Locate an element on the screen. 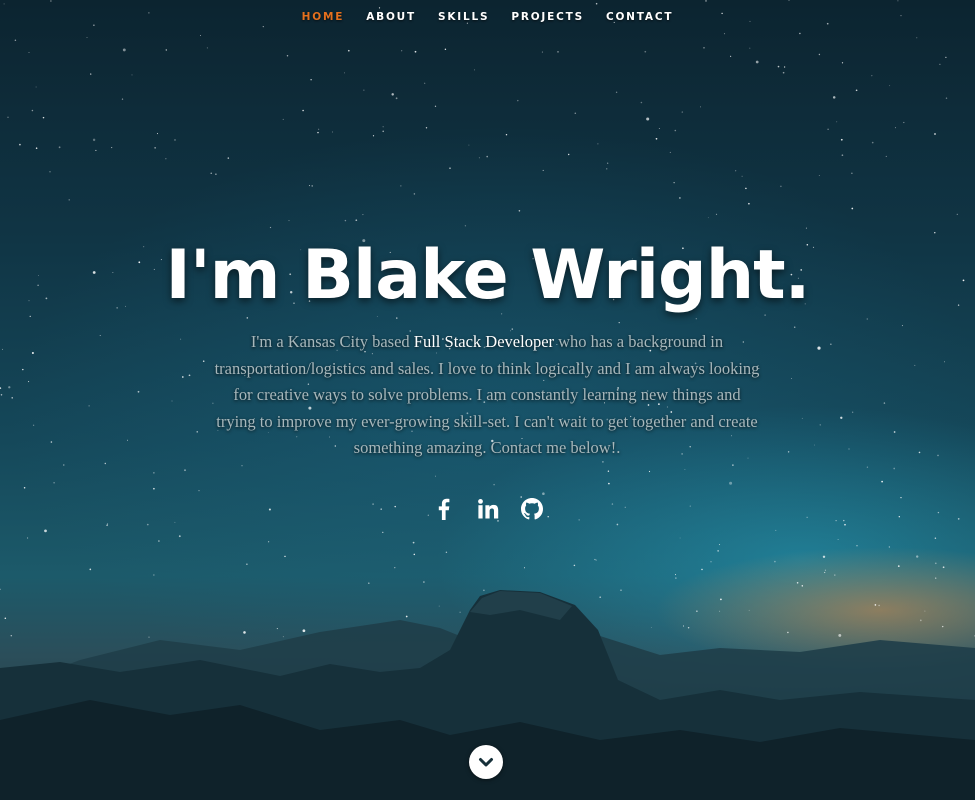 The width and height of the screenshot is (975, 800). github-icon is located at coordinates (531, 509).